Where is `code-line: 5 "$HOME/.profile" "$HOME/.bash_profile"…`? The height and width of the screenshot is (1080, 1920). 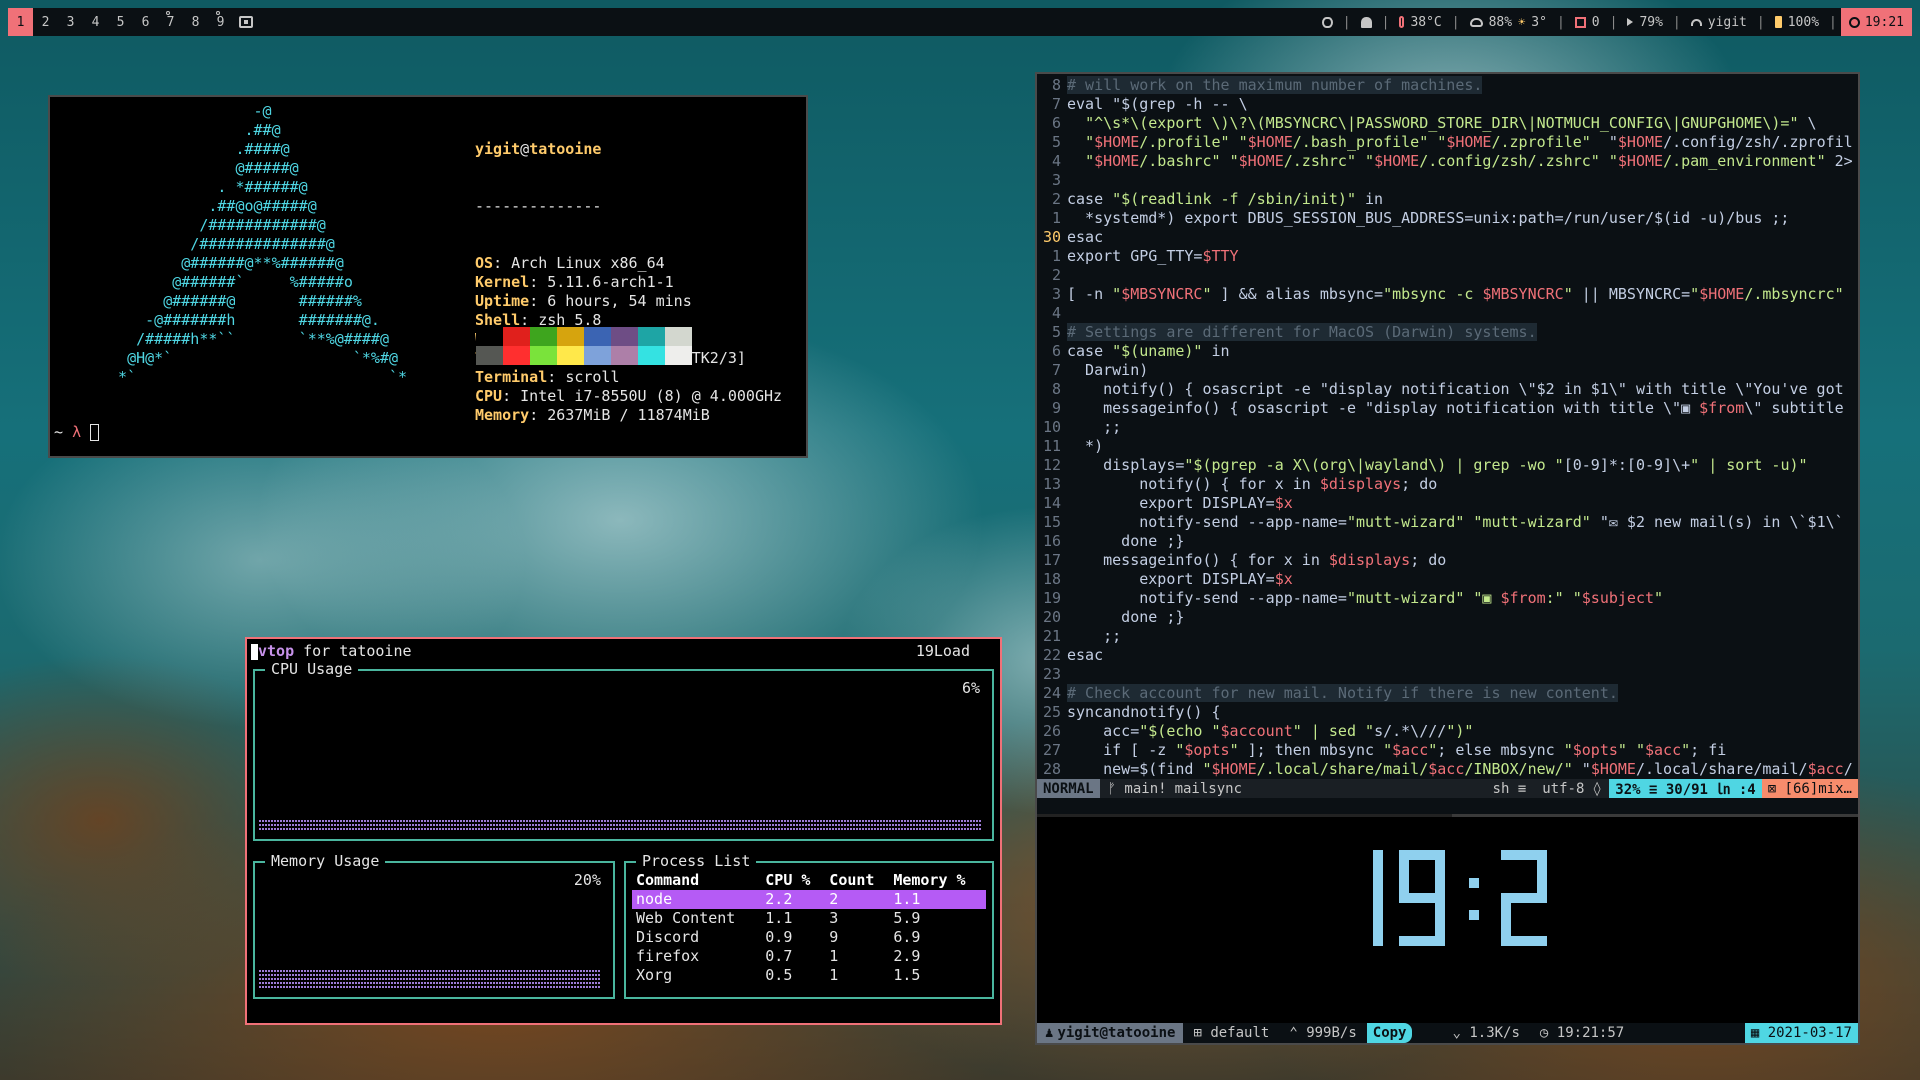
code-line: 5 "$HOME/.profile" "$HOME/.bash_profile"… is located at coordinates (1447, 142).